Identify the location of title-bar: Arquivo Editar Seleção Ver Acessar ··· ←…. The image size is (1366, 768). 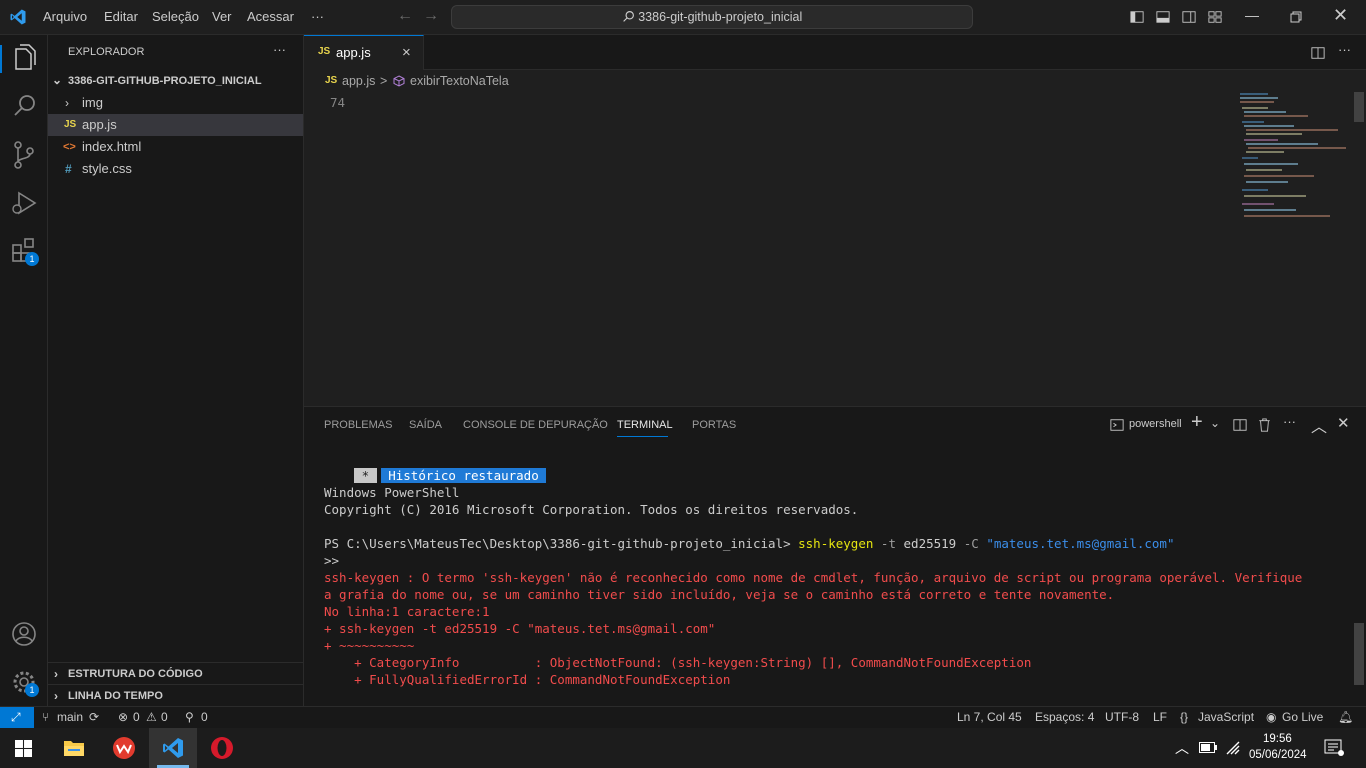
(683, 17).